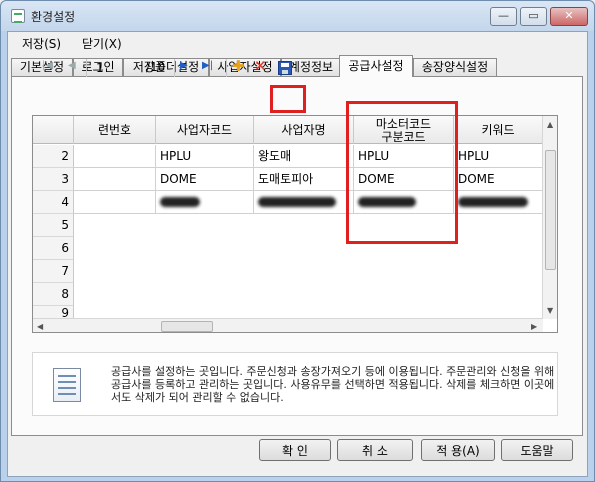  Describe the element at coordinates (304, 130) in the screenshot. I see `col-header-business-name: 사업자명` at that location.